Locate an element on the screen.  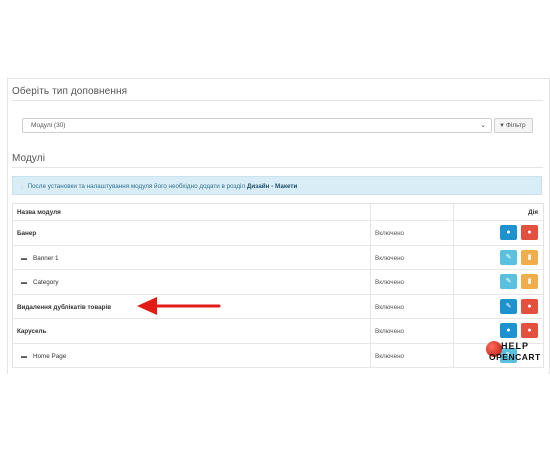
column-header-name: Назва модуля is located at coordinates (39, 212).